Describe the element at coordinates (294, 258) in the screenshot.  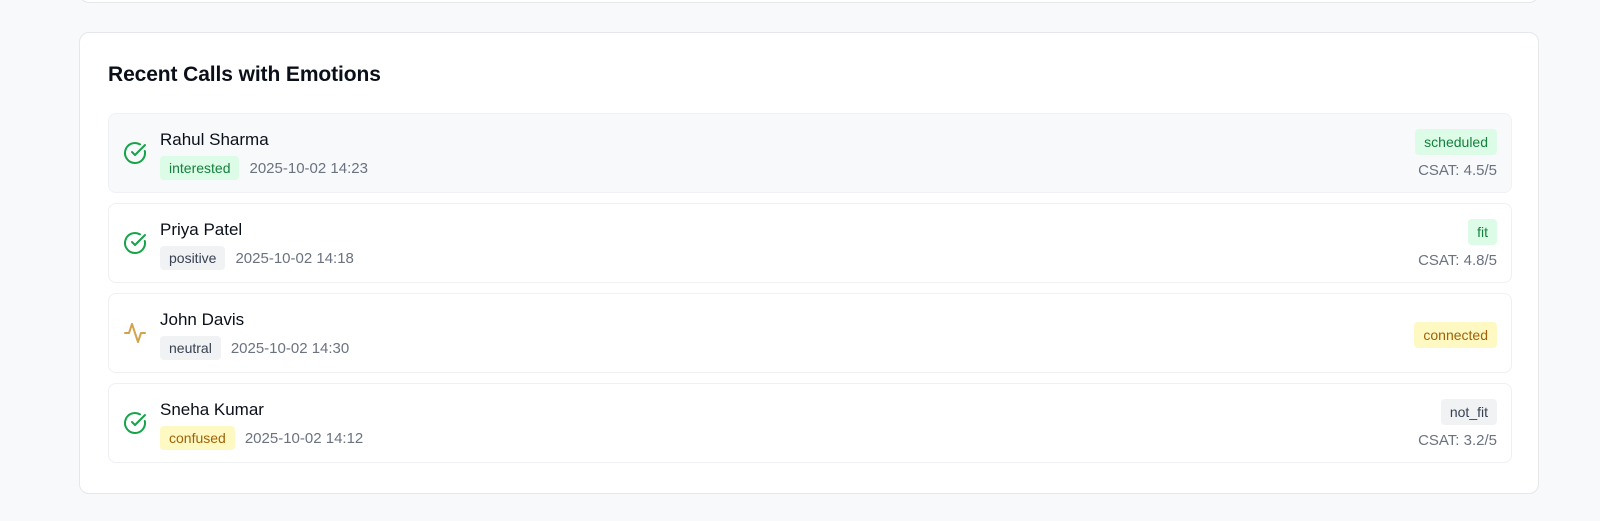
I see `call-timestamp: 2025-10-02 14:18` at that location.